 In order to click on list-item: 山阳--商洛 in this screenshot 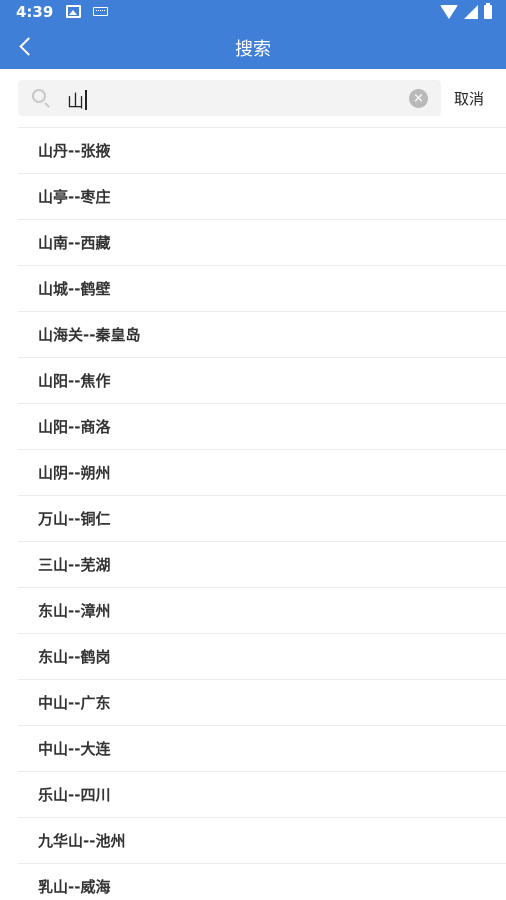, I will do `click(262, 426)`.